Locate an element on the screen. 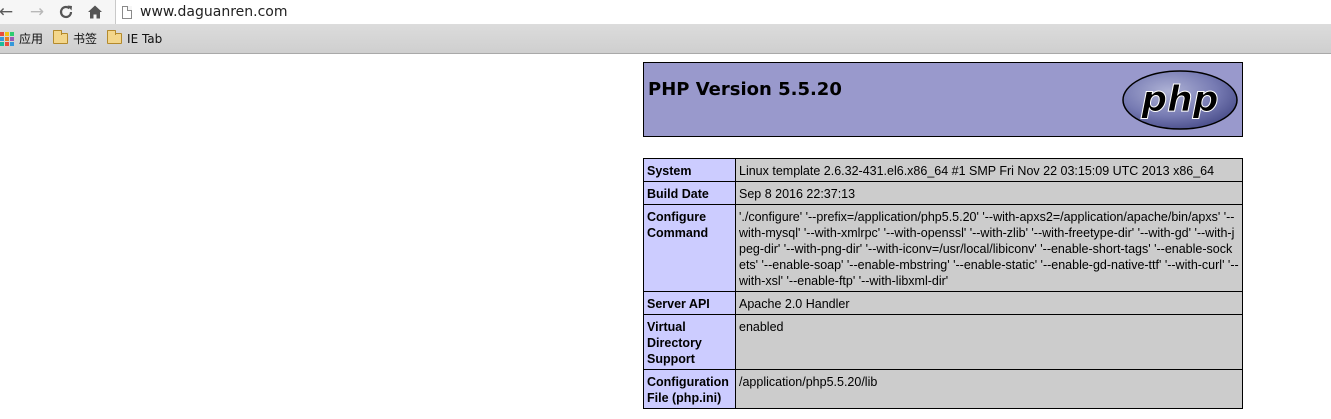  reload-icon-svg is located at coordinates (66, 12).